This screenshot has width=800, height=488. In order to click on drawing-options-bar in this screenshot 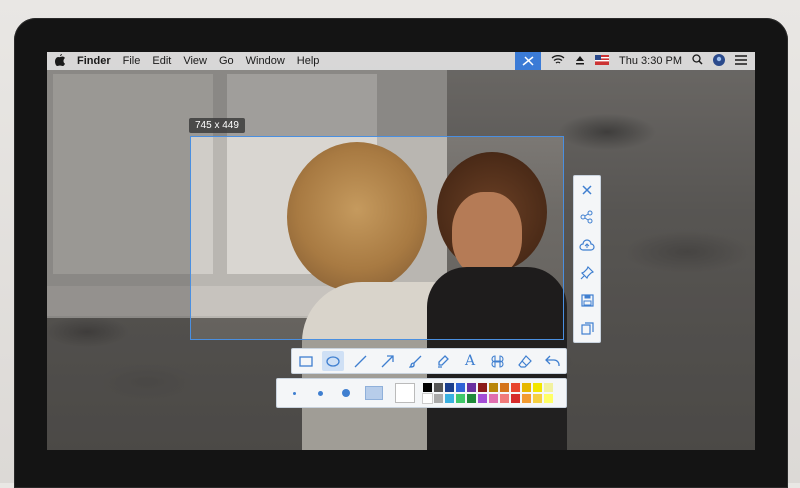, I will do `click(421, 393)`.